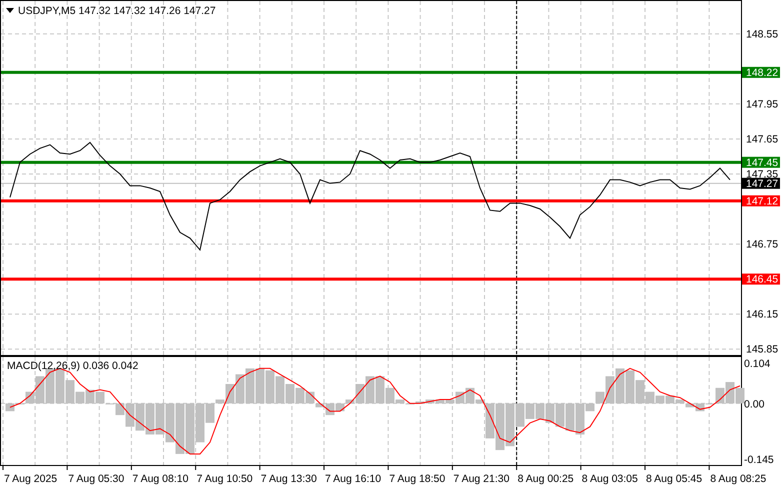  I want to click on level-tag: 148.22, so click(761, 72).